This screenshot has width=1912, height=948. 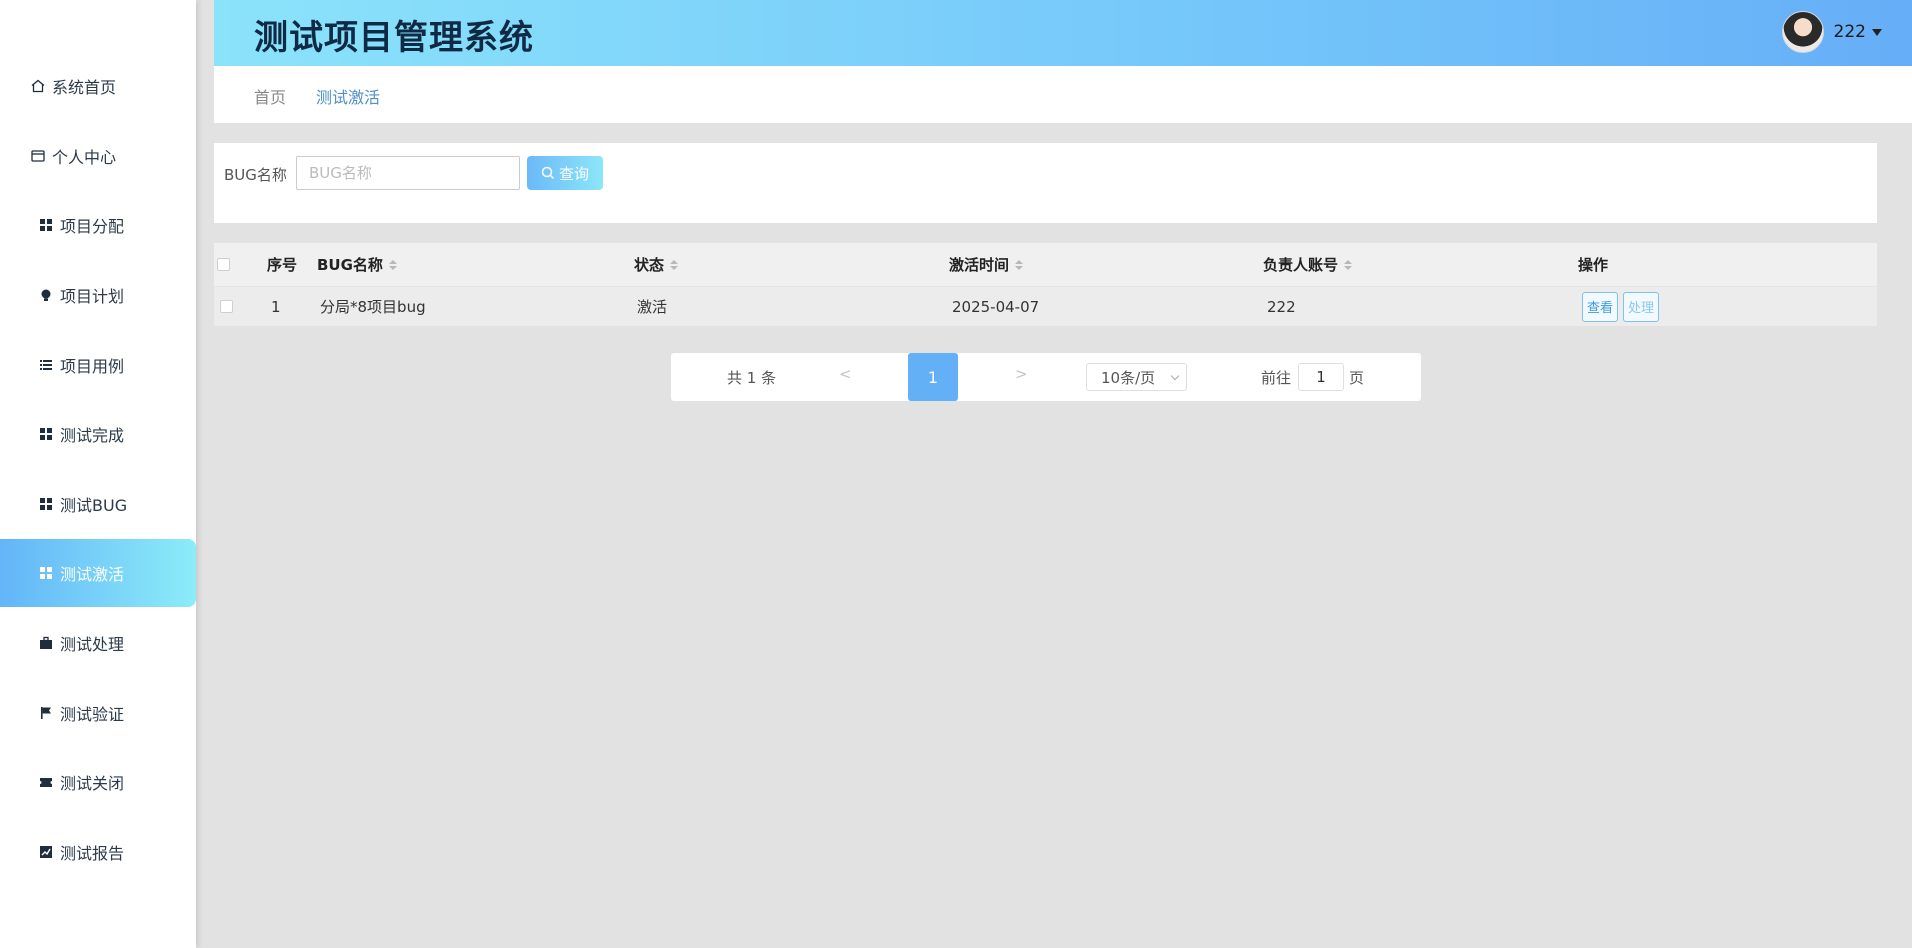 What do you see at coordinates (38, 86) in the screenshot?
I see `home-icon` at bounding box center [38, 86].